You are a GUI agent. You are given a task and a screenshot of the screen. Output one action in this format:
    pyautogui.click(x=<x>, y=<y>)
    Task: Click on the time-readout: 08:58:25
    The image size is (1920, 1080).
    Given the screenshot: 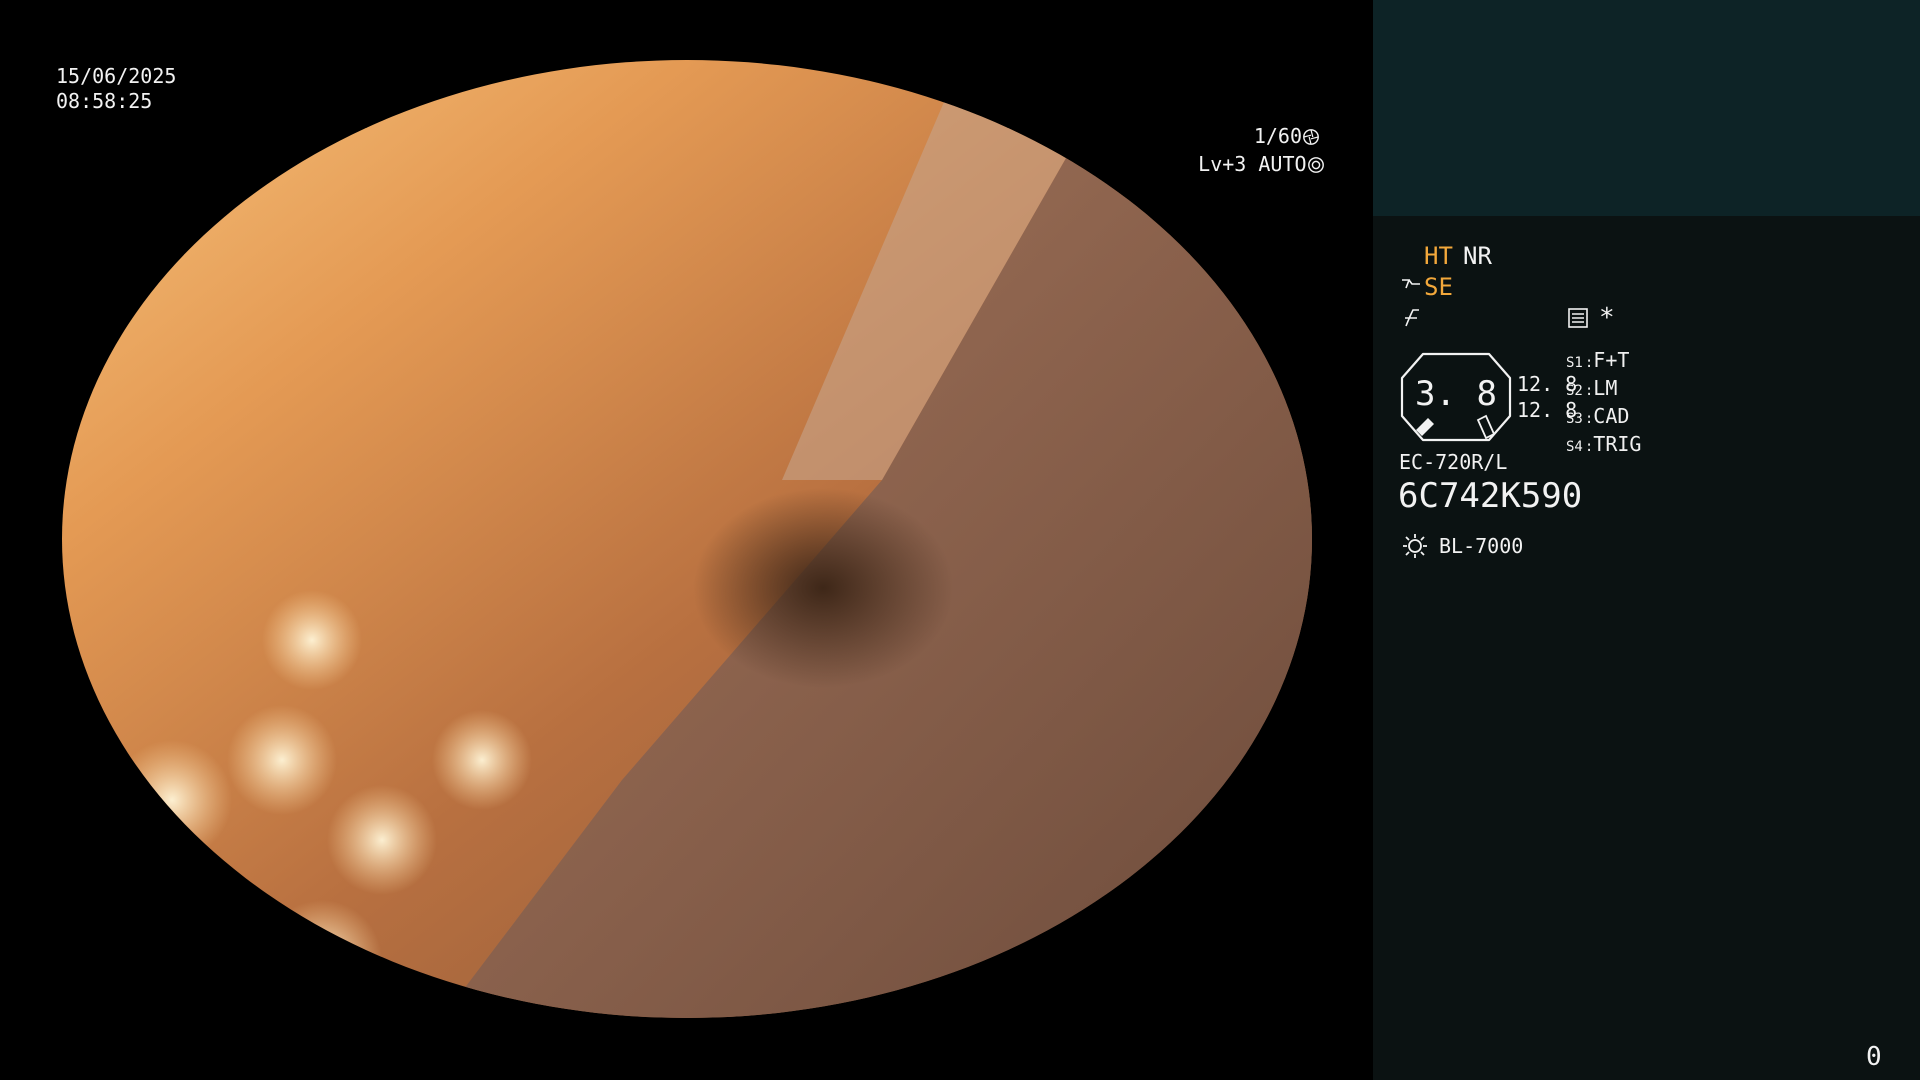 What is the action you would take?
    pyautogui.click(x=104, y=101)
    